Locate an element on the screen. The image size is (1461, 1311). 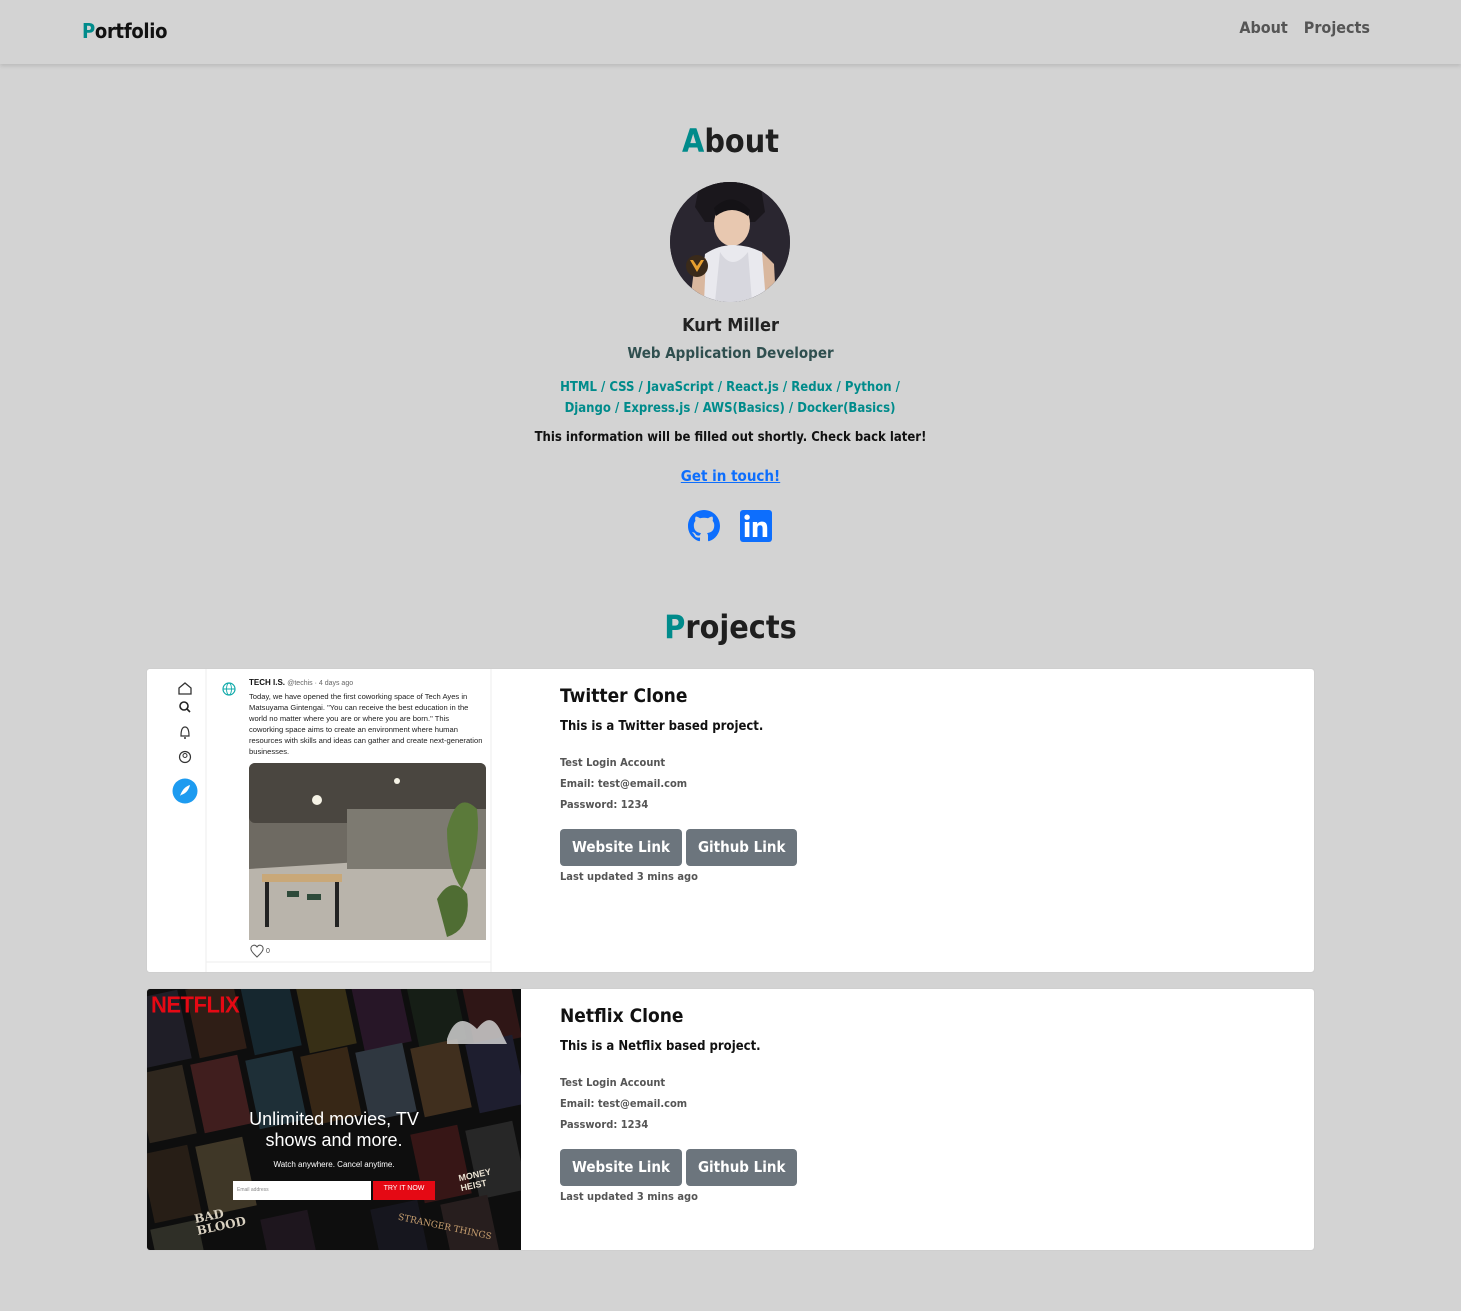
about-title-initial: A is located at coordinates (693, 141).